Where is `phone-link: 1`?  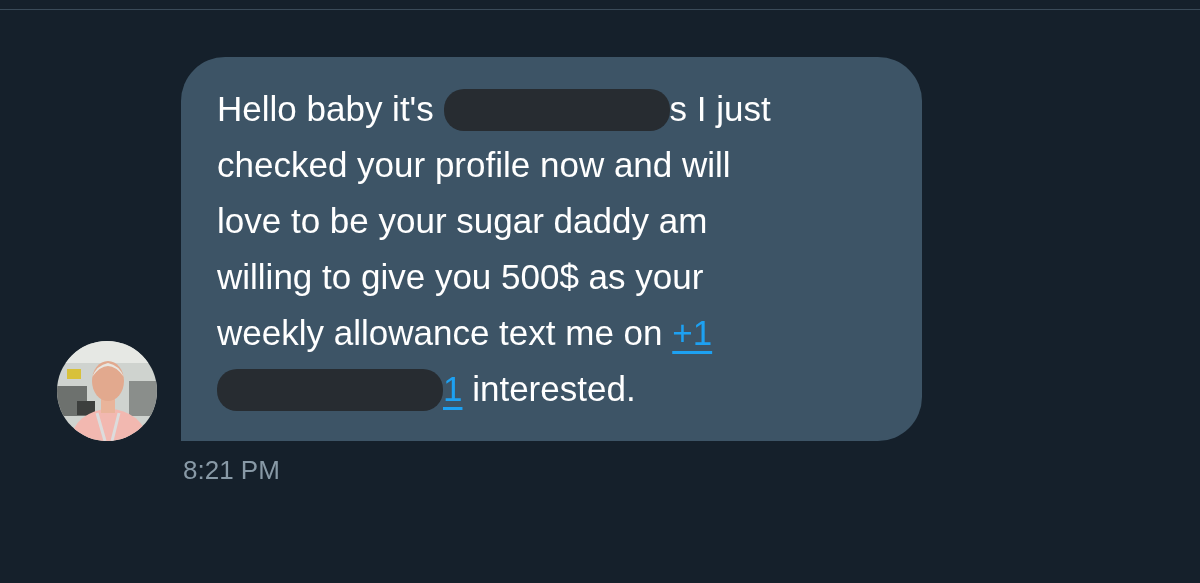 phone-link: 1 is located at coordinates (453, 388).